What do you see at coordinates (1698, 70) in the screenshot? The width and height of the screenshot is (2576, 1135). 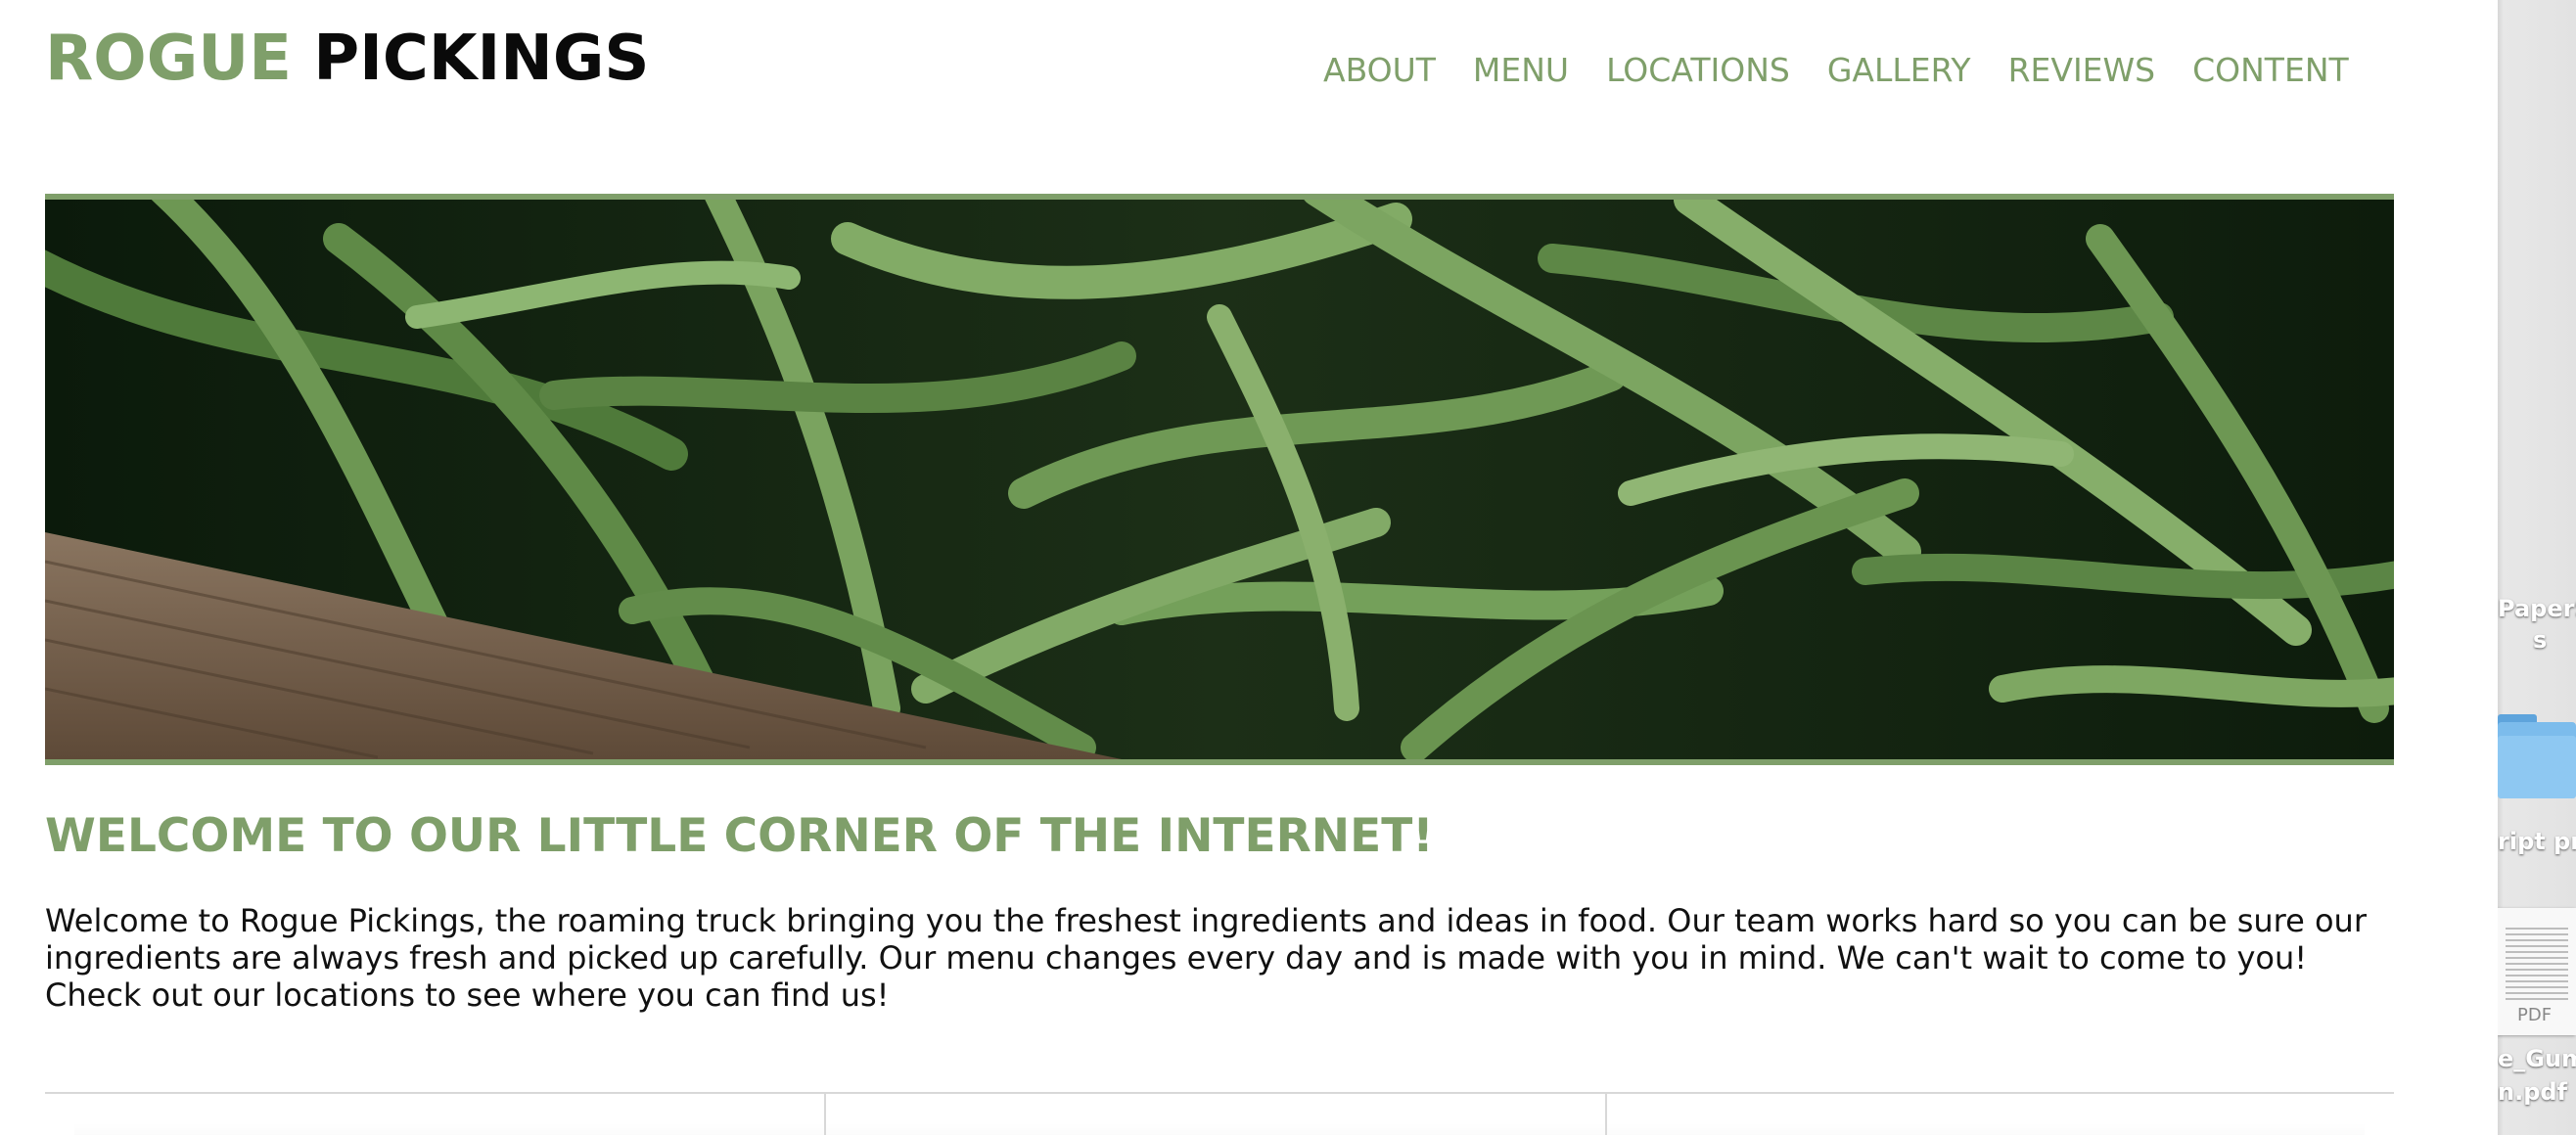 I see `nav-link-locations: LOCATIONS` at bounding box center [1698, 70].